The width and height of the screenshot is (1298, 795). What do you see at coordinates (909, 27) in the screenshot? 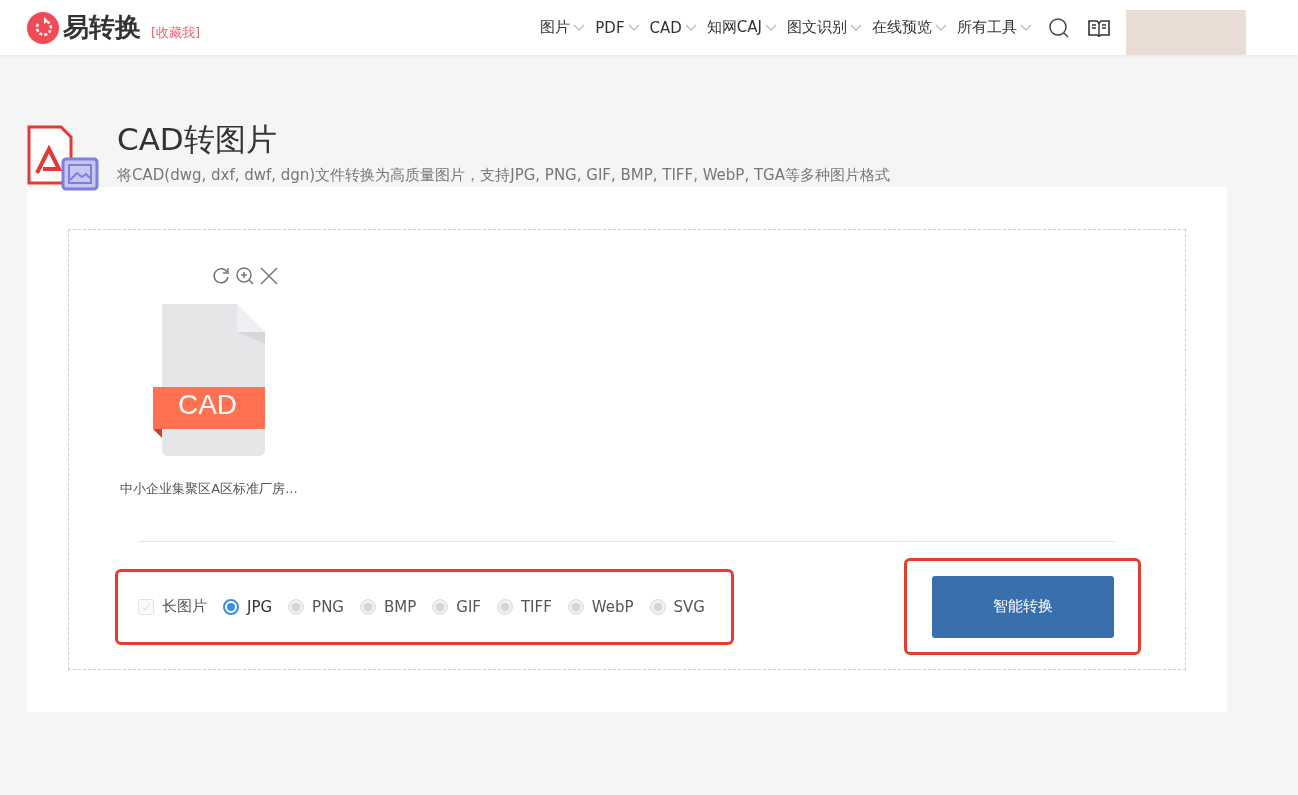
I see `nav-menu-item: 在线预览` at bounding box center [909, 27].